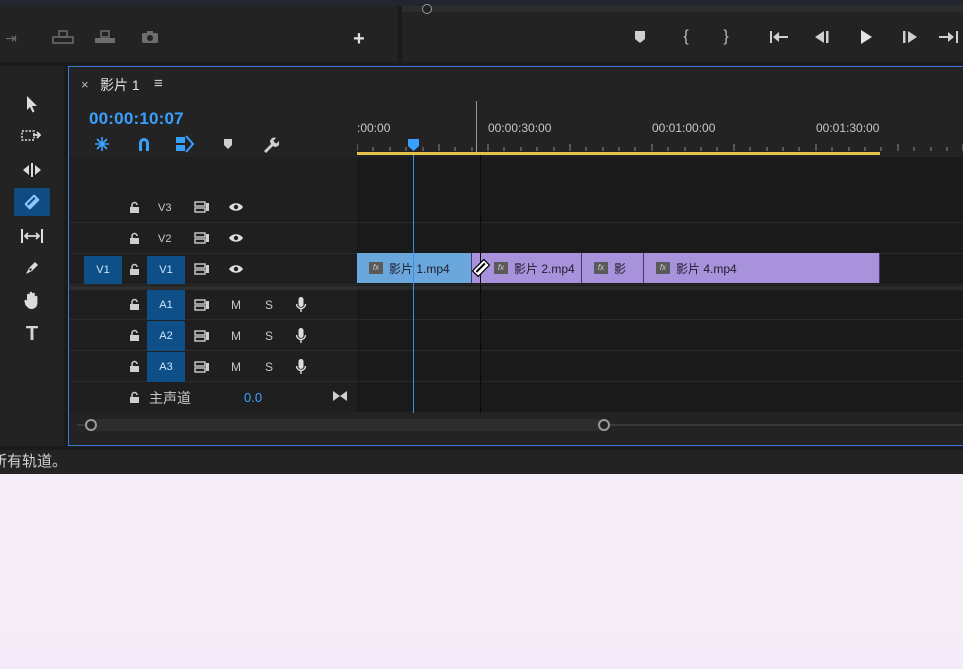 Image resolution: width=963 pixels, height=669 pixels. I want to click on scrollbar-thumb, so click(344, 425).